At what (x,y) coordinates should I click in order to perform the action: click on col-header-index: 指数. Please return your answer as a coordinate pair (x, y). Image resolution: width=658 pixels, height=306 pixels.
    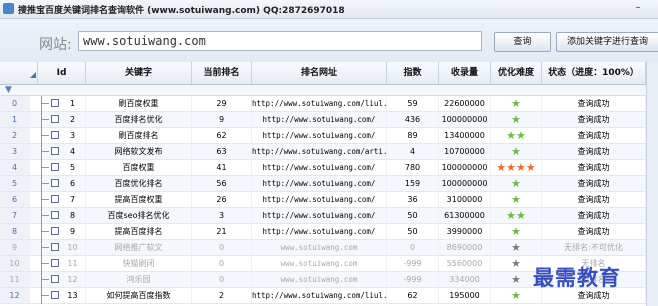
    Looking at the image, I should click on (413, 73).